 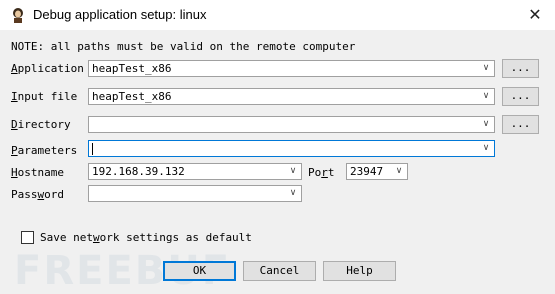 What do you see at coordinates (291, 68) in the screenshot?
I see `application-combo: heapTest_x86 ∨` at bounding box center [291, 68].